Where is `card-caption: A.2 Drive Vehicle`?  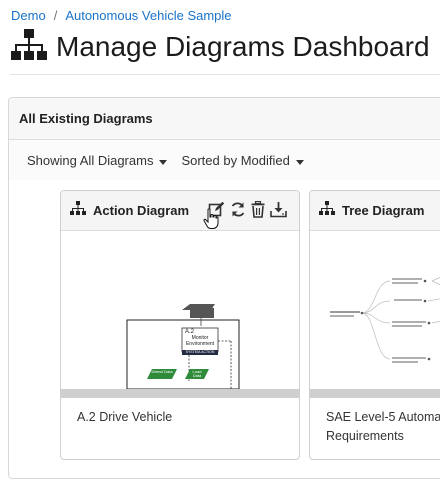 card-caption: A.2 Drive Vehicle is located at coordinates (125, 417).